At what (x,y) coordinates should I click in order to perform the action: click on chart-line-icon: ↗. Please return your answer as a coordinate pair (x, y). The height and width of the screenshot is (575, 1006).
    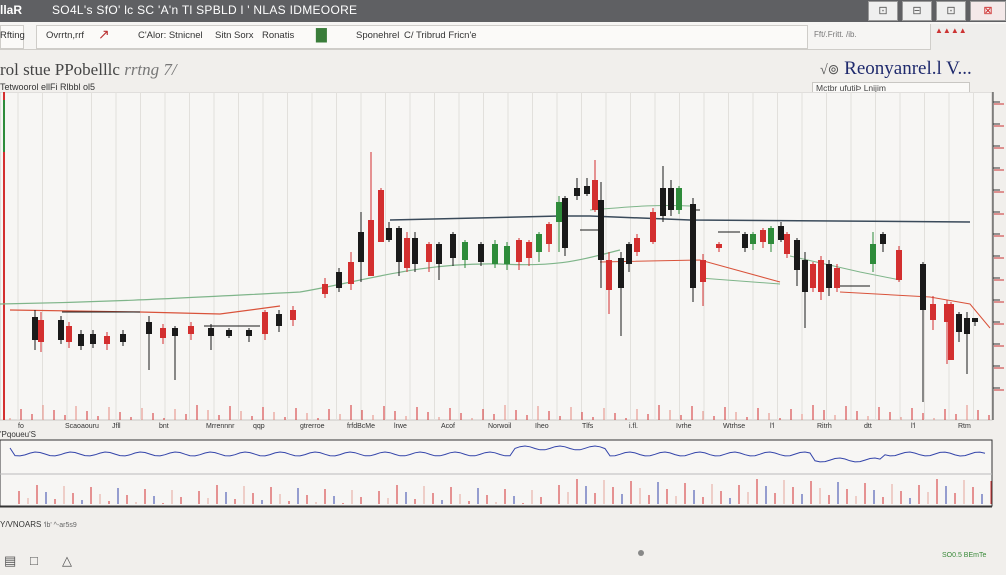
    Looking at the image, I should click on (104, 34).